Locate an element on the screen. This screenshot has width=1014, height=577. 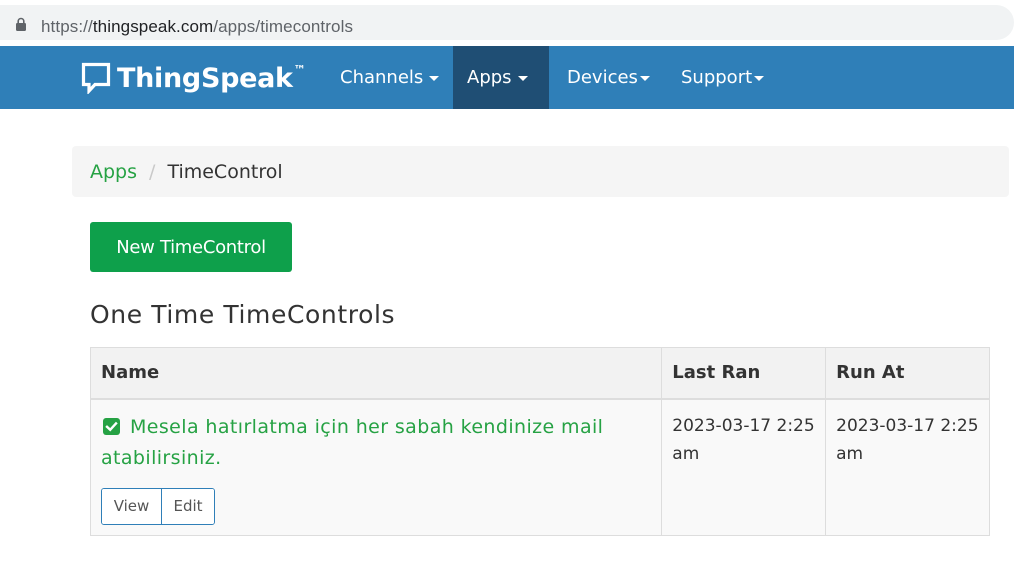
column-header-run-at: Run At is located at coordinates (907, 373).